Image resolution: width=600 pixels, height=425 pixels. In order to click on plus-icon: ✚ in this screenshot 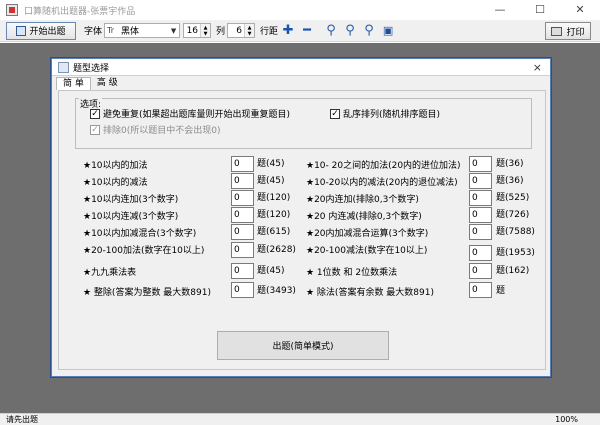, I will do `click(288, 30)`.